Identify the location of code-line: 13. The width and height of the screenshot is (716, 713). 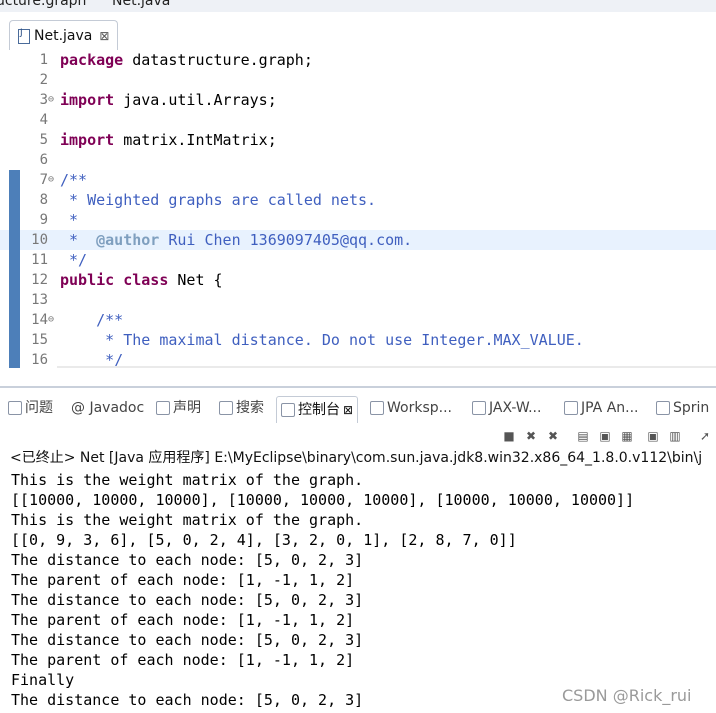
(358, 300).